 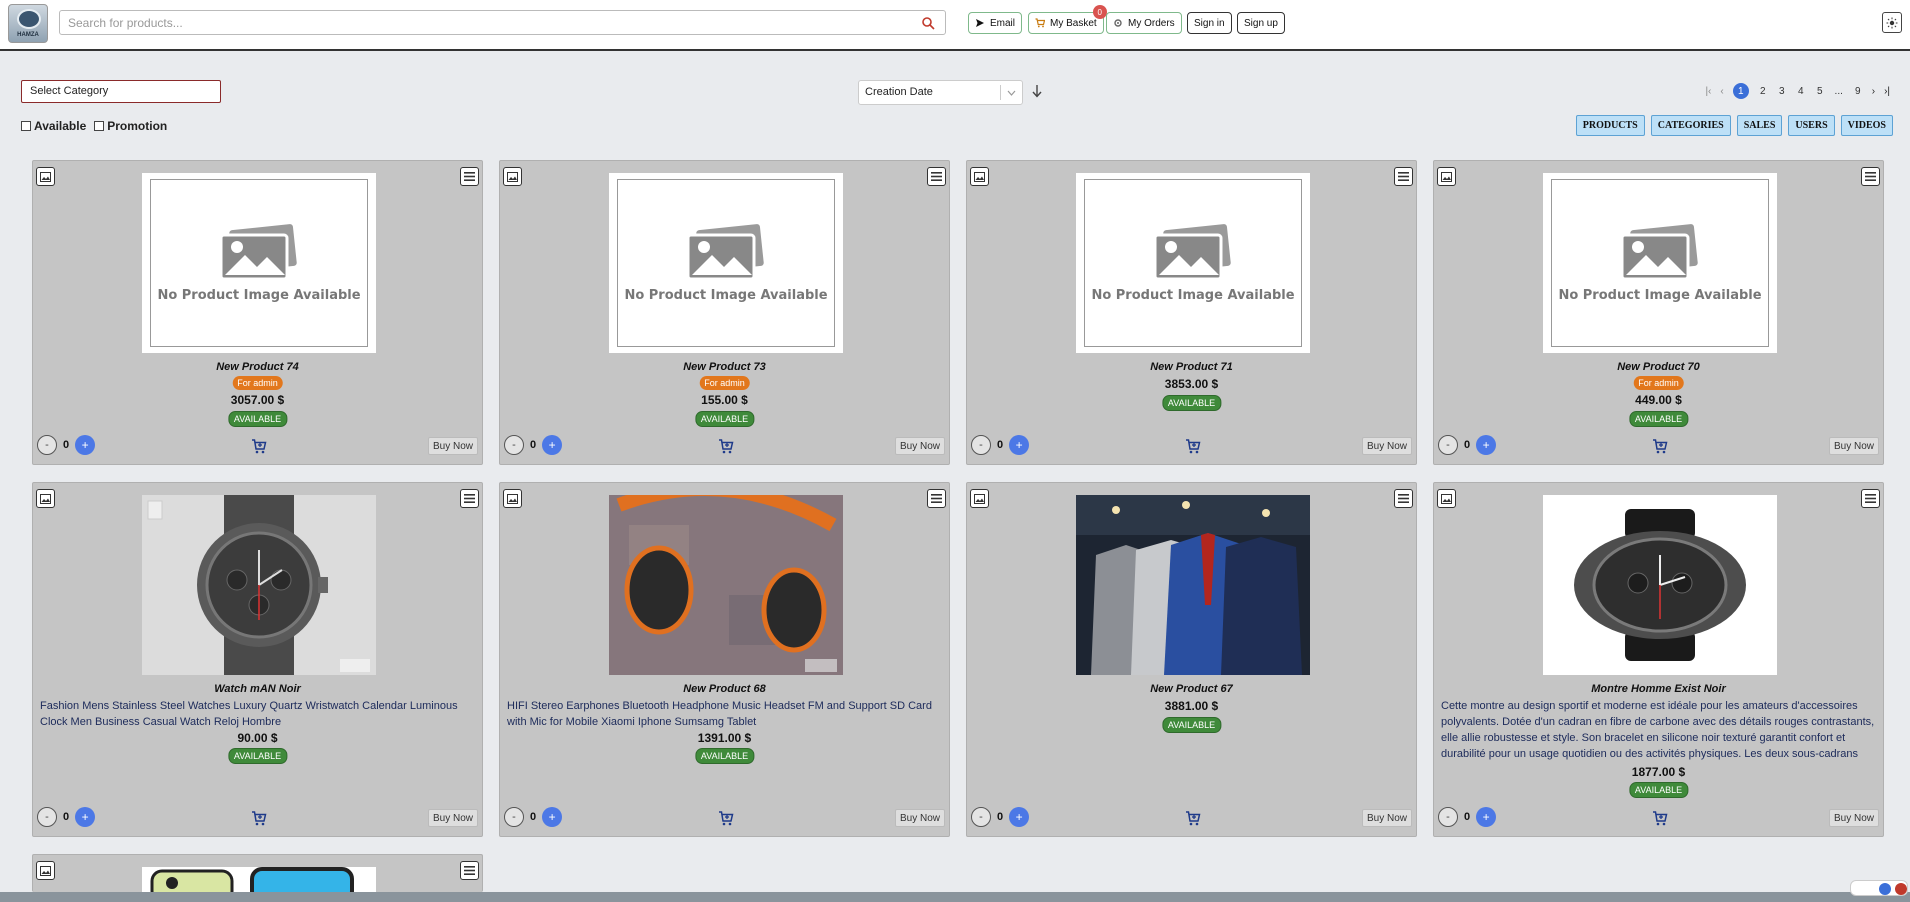 I want to click on product-title: New Product 71, so click(x=1191, y=367).